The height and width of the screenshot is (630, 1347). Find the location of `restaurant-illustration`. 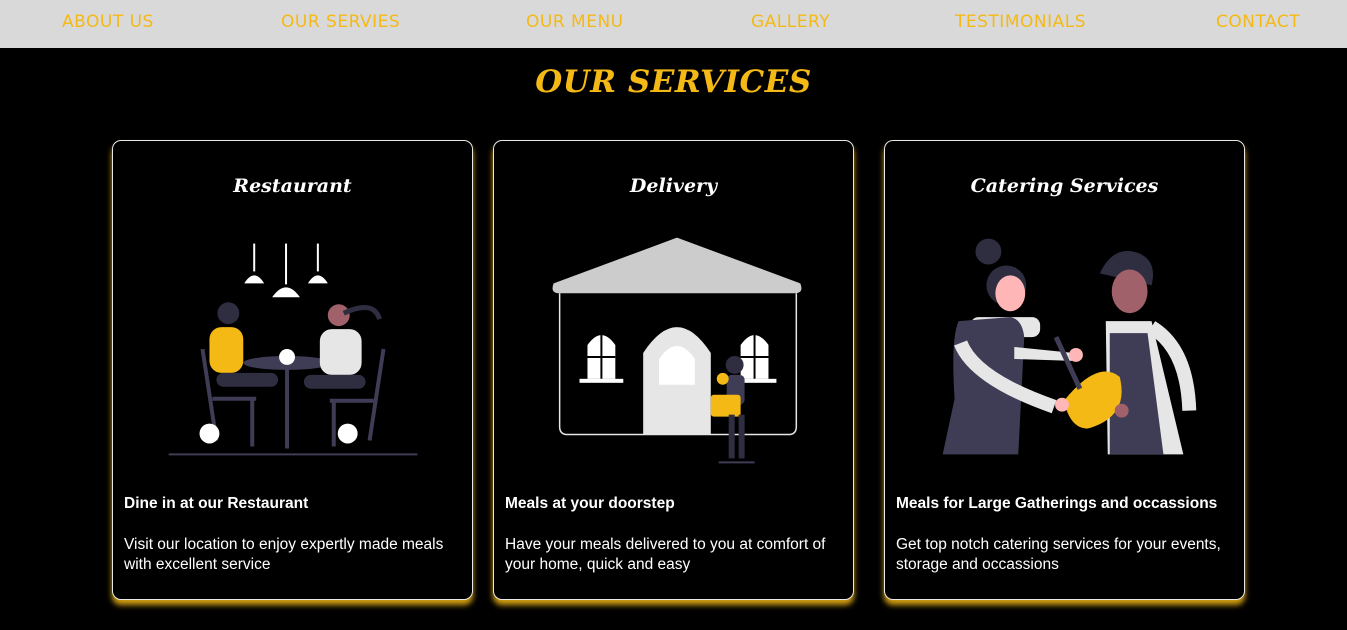

restaurant-illustration is located at coordinates (293, 349).